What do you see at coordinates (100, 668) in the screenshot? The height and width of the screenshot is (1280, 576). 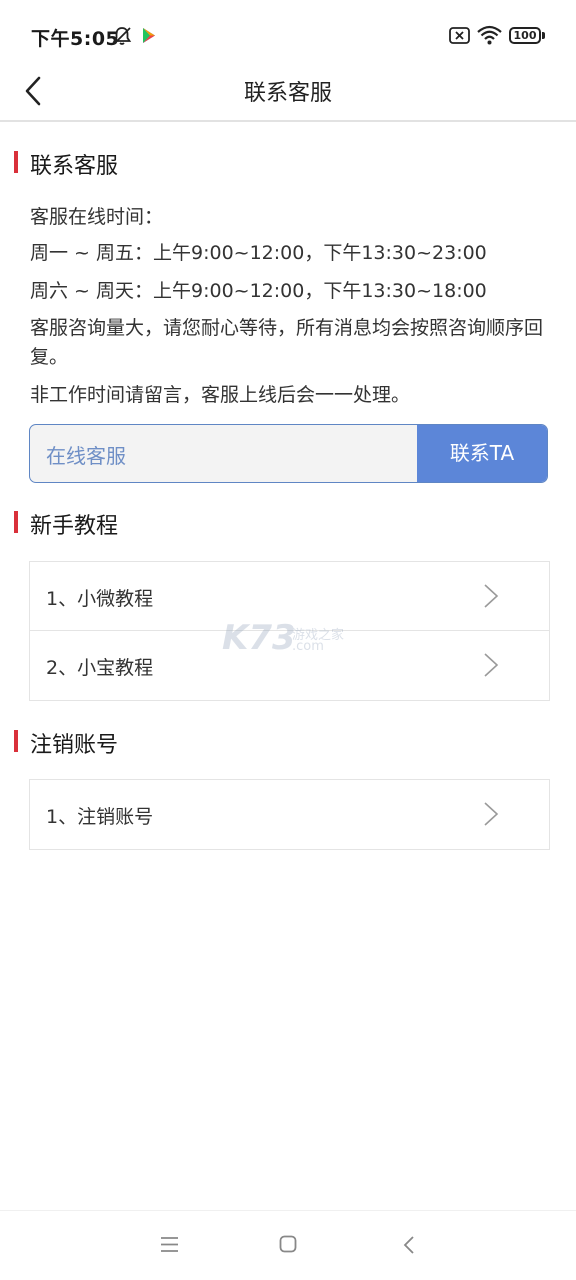 I see `list-item-label: 2、小宝教程` at bounding box center [100, 668].